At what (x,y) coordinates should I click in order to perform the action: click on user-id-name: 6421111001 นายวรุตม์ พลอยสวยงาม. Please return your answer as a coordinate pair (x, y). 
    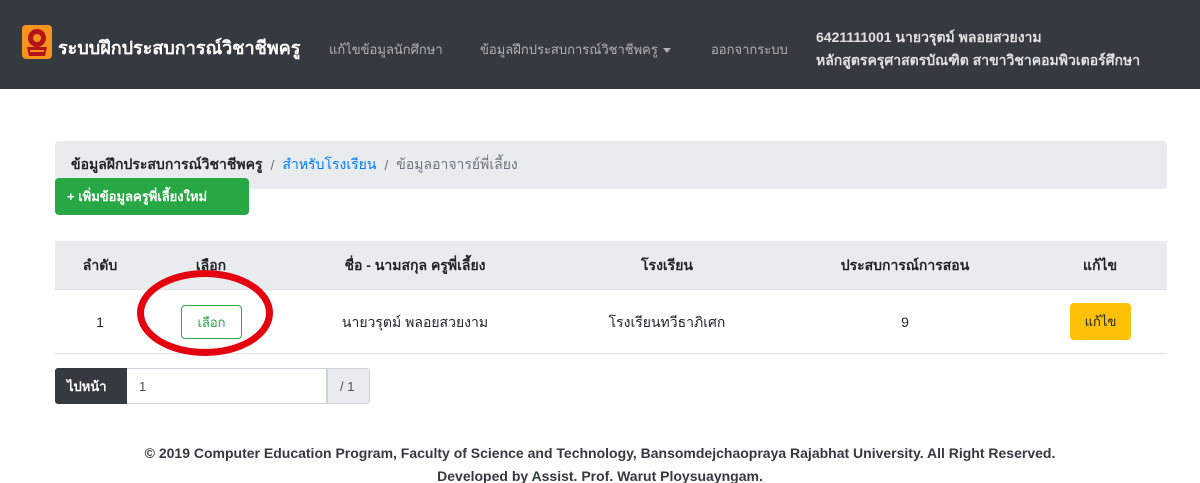
    Looking at the image, I should click on (929, 37).